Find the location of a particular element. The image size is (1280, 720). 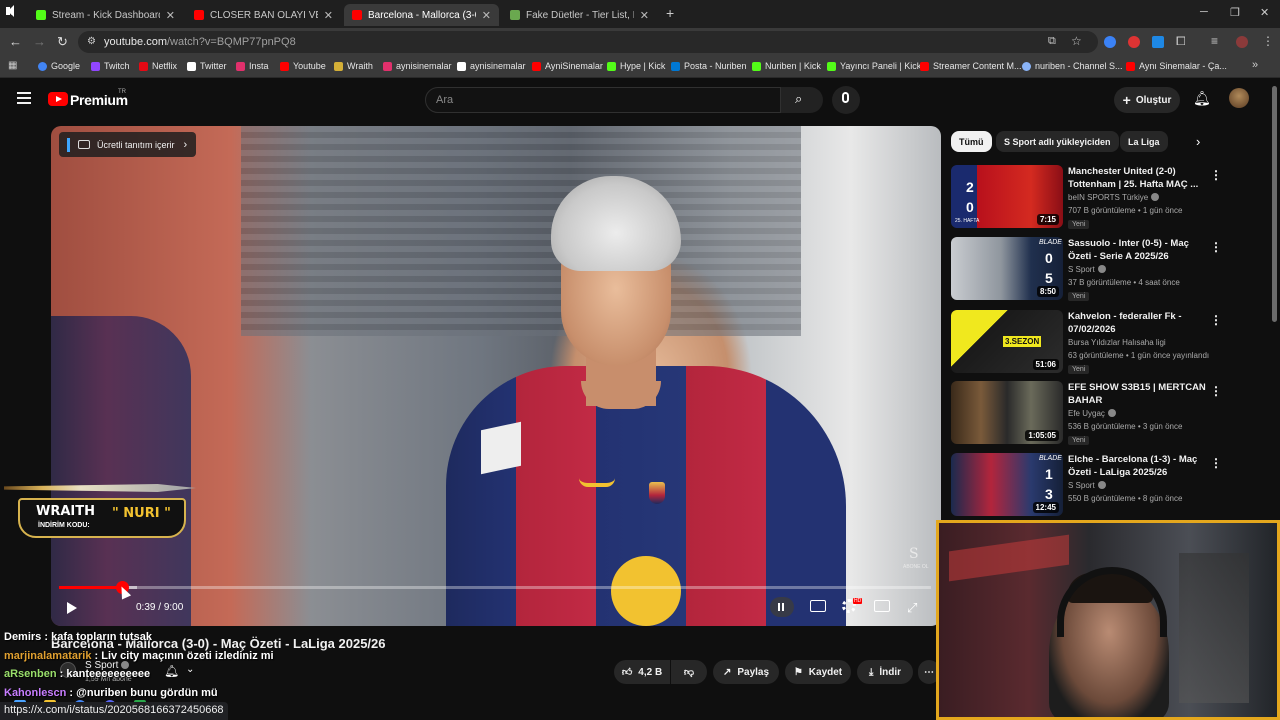

watermark-subscribe: ABONE OL is located at coordinates (916, 567).